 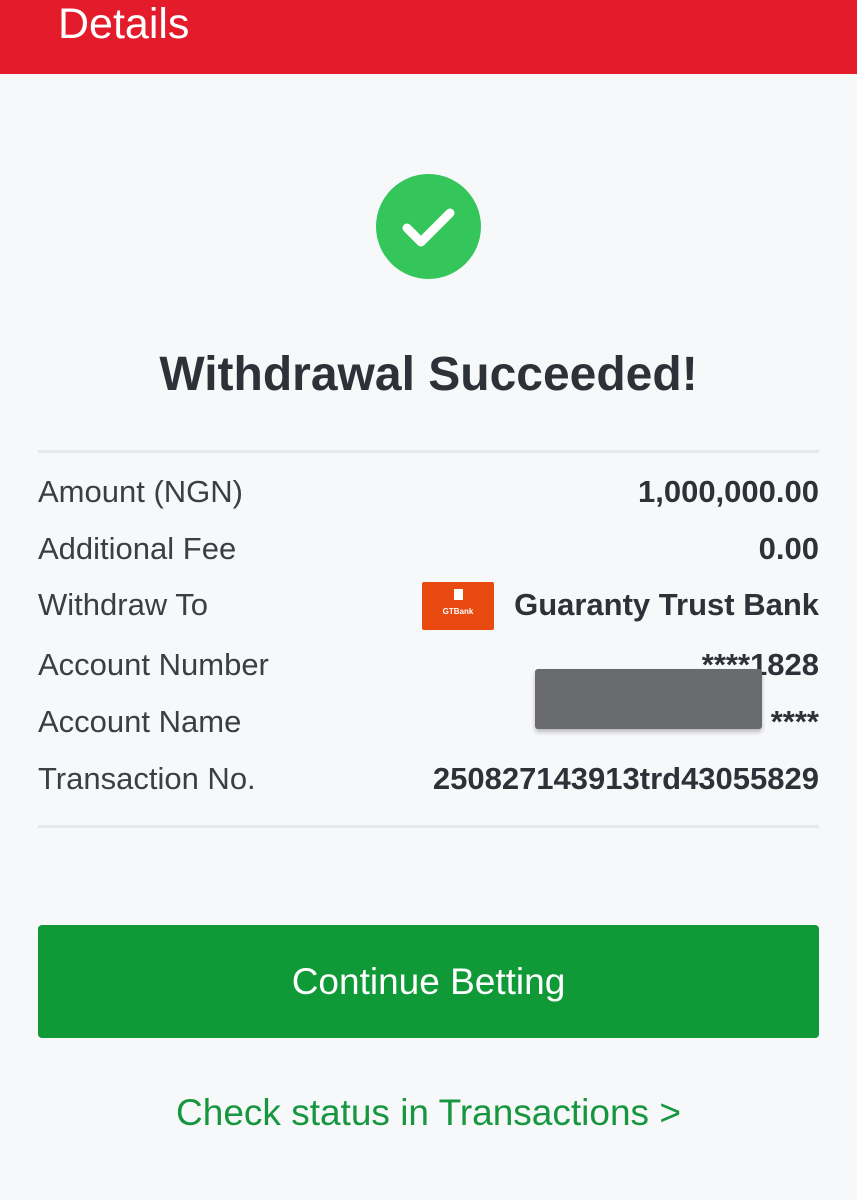 I want to click on result-title: Withdrawal Succeeded!, so click(x=428, y=374).